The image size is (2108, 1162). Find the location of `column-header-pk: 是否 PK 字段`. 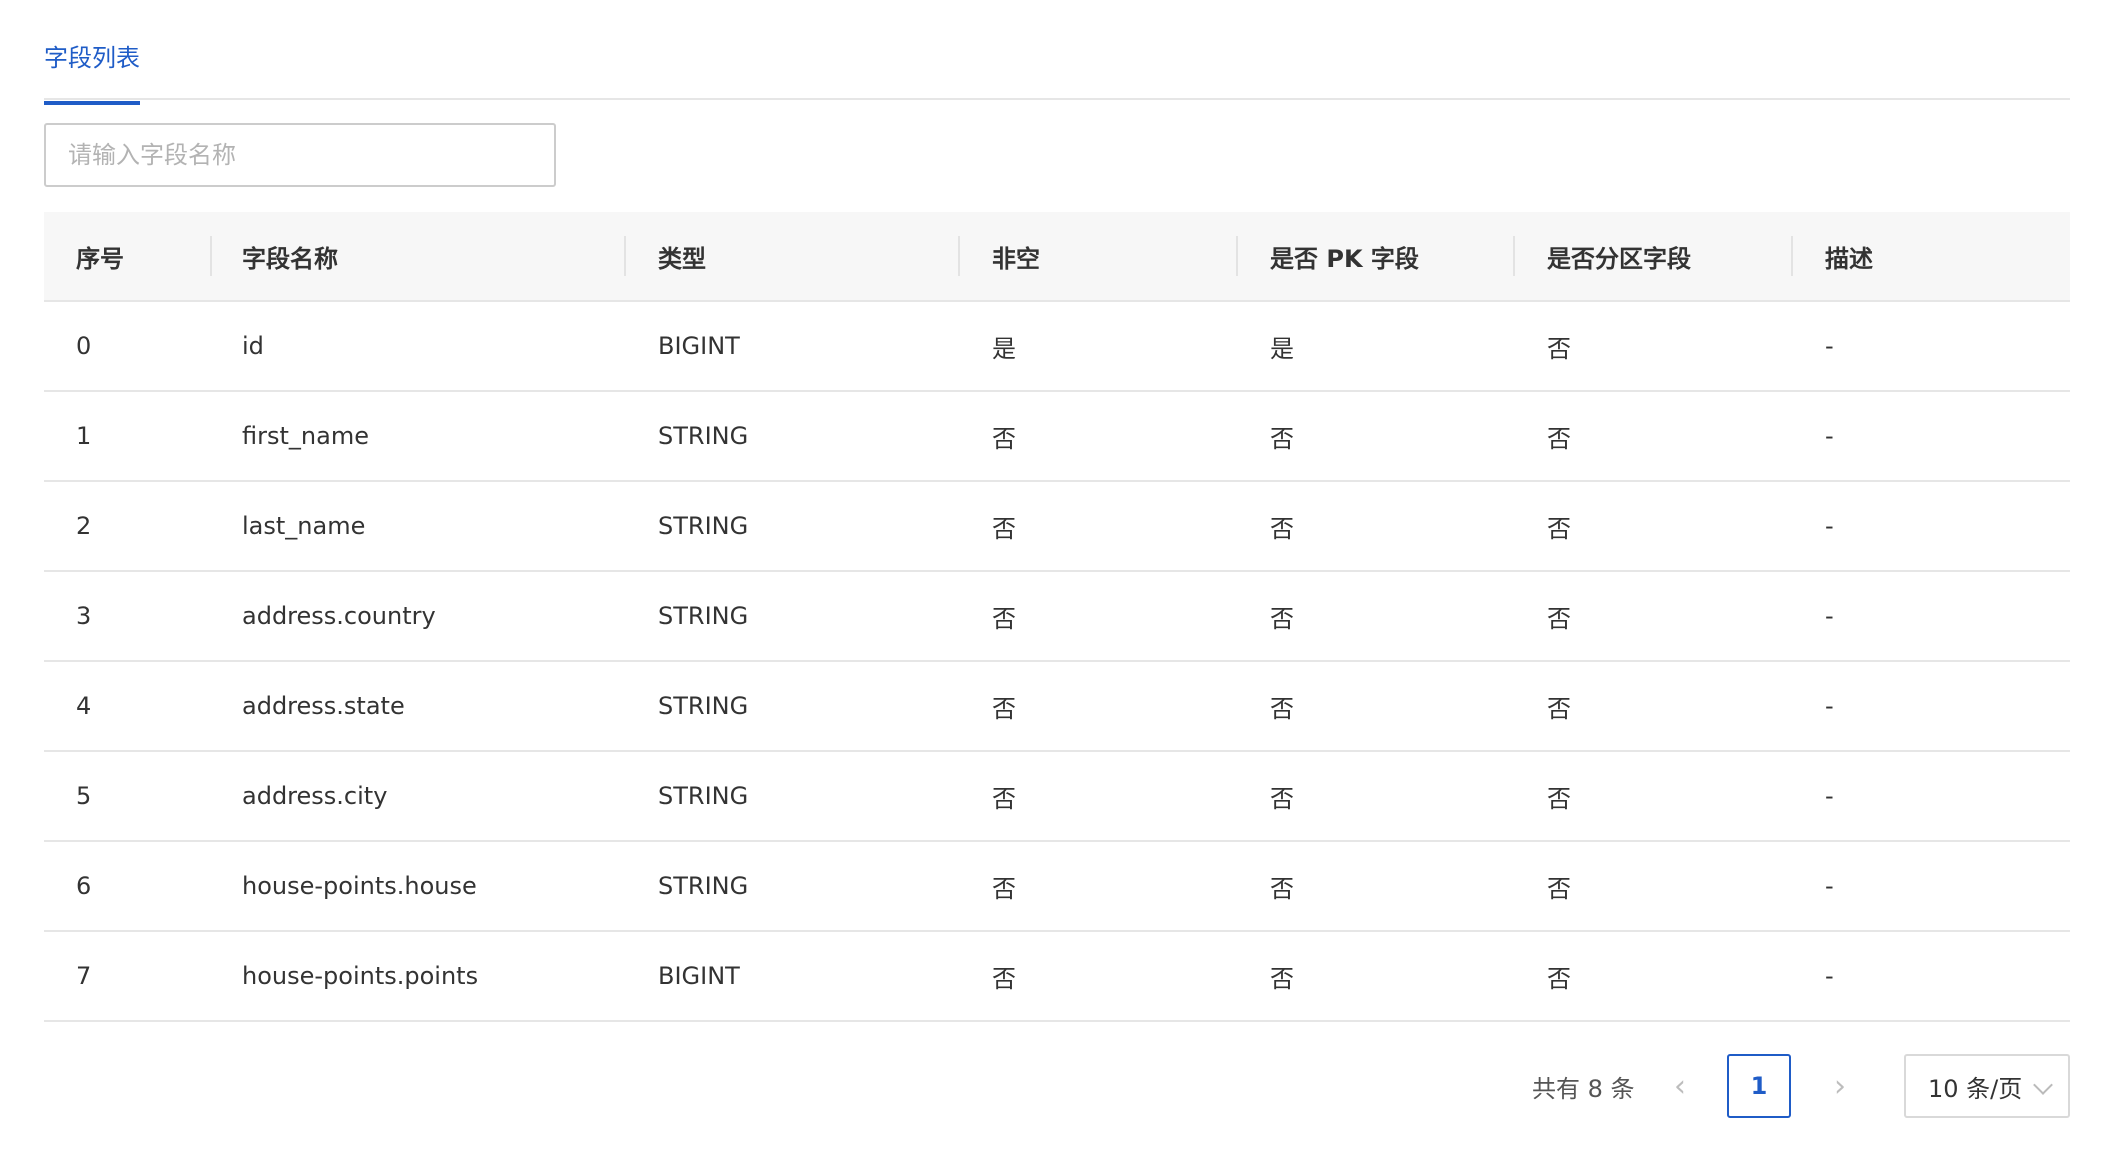

column-header-pk: 是否 PK 字段 is located at coordinates (1344, 258).